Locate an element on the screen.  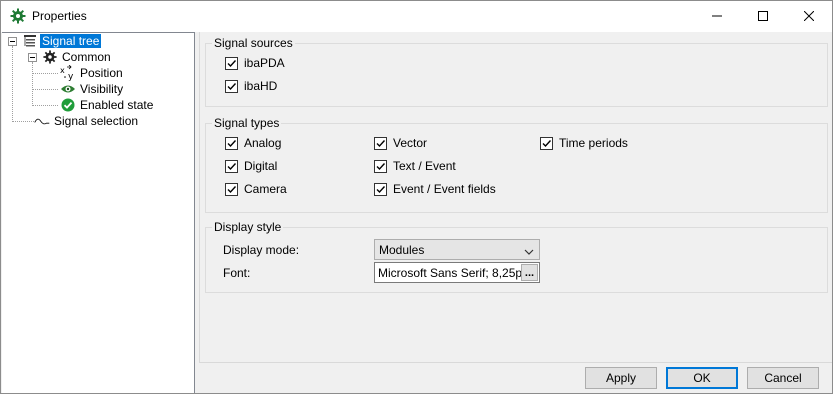
tree-item-label: Enabled state is located at coordinates (117, 105).